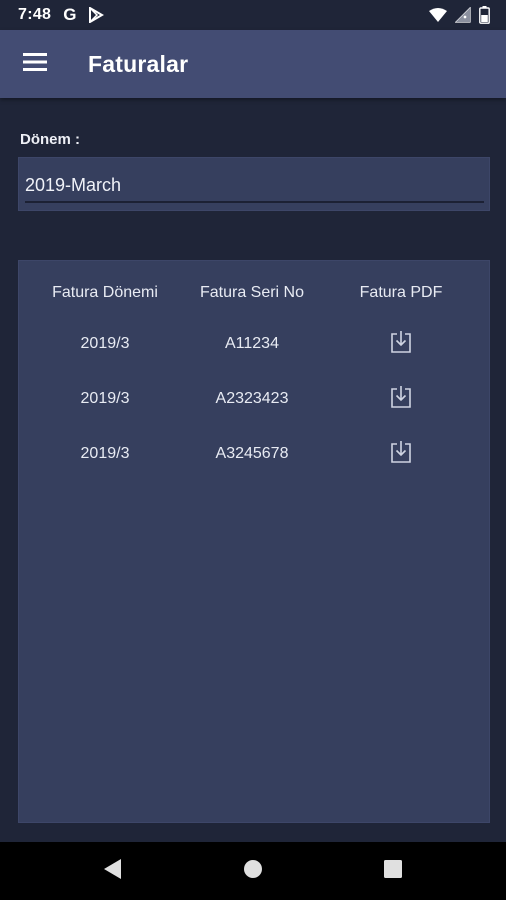  I want to click on hamburger-menu-icon, so click(35, 64).